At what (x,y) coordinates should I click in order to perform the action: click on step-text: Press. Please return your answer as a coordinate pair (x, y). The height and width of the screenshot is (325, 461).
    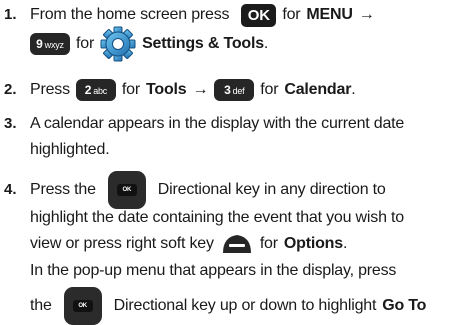
    Looking at the image, I should click on (50, 89).